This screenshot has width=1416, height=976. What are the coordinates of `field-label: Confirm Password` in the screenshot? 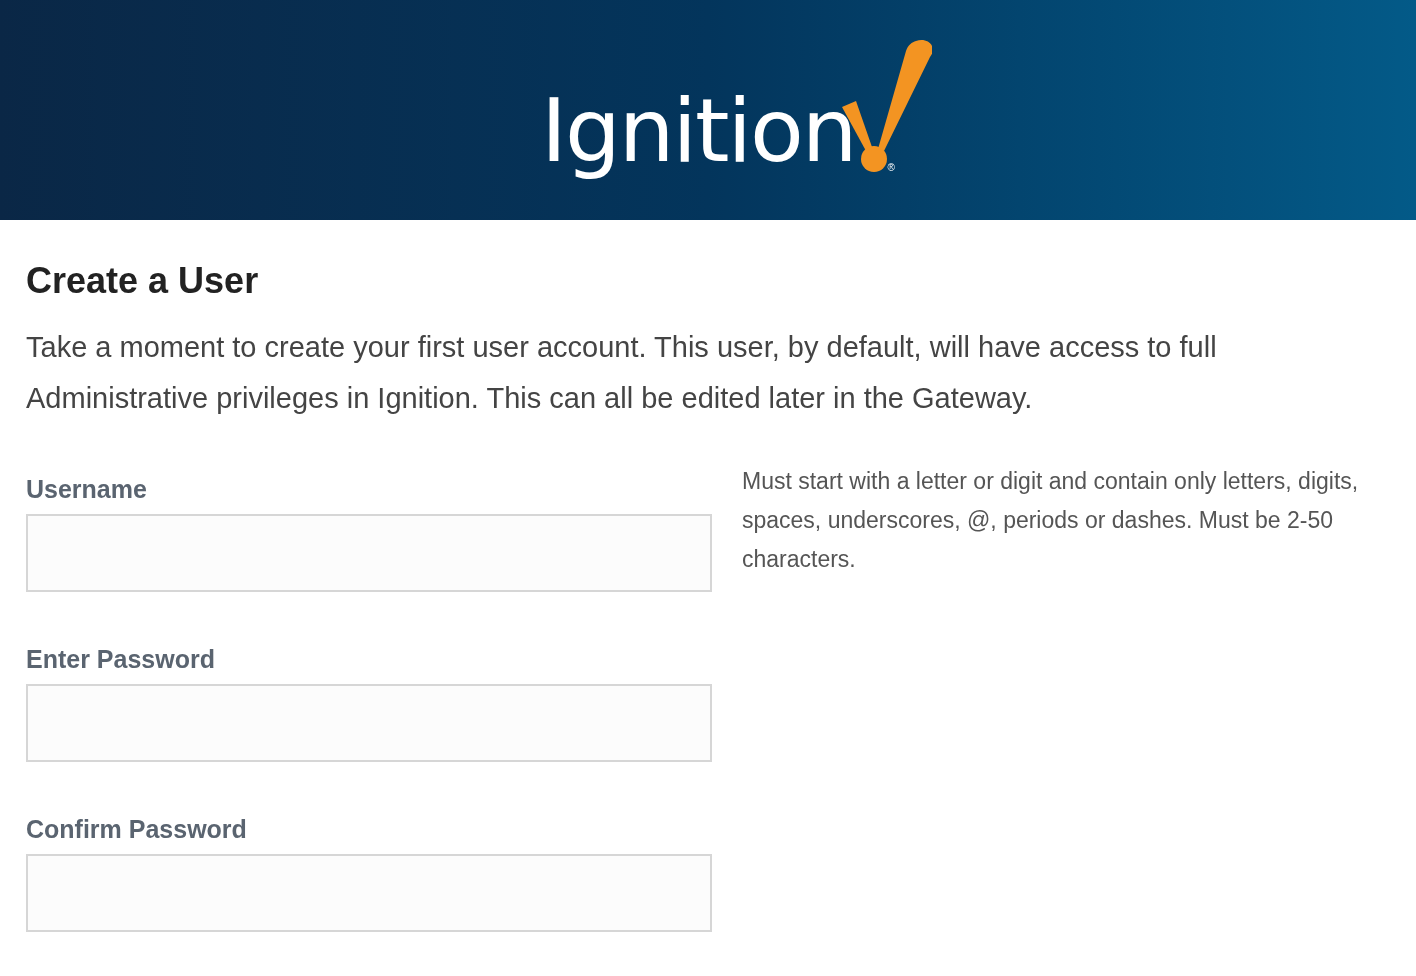 It's located at (137, 829).